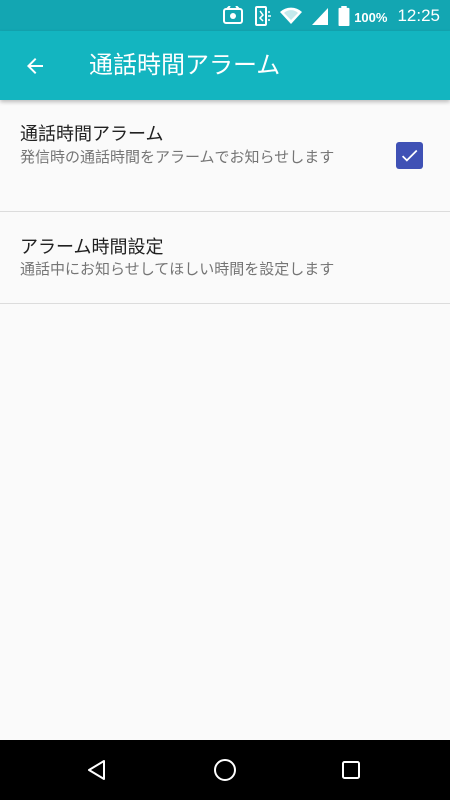 Image resolution: width=450 pixels, height=800 pixels. What do you see at coordinates (263, 15) in the screenshot?
I see `vibrate-icon` at bounding box center [263, 15].